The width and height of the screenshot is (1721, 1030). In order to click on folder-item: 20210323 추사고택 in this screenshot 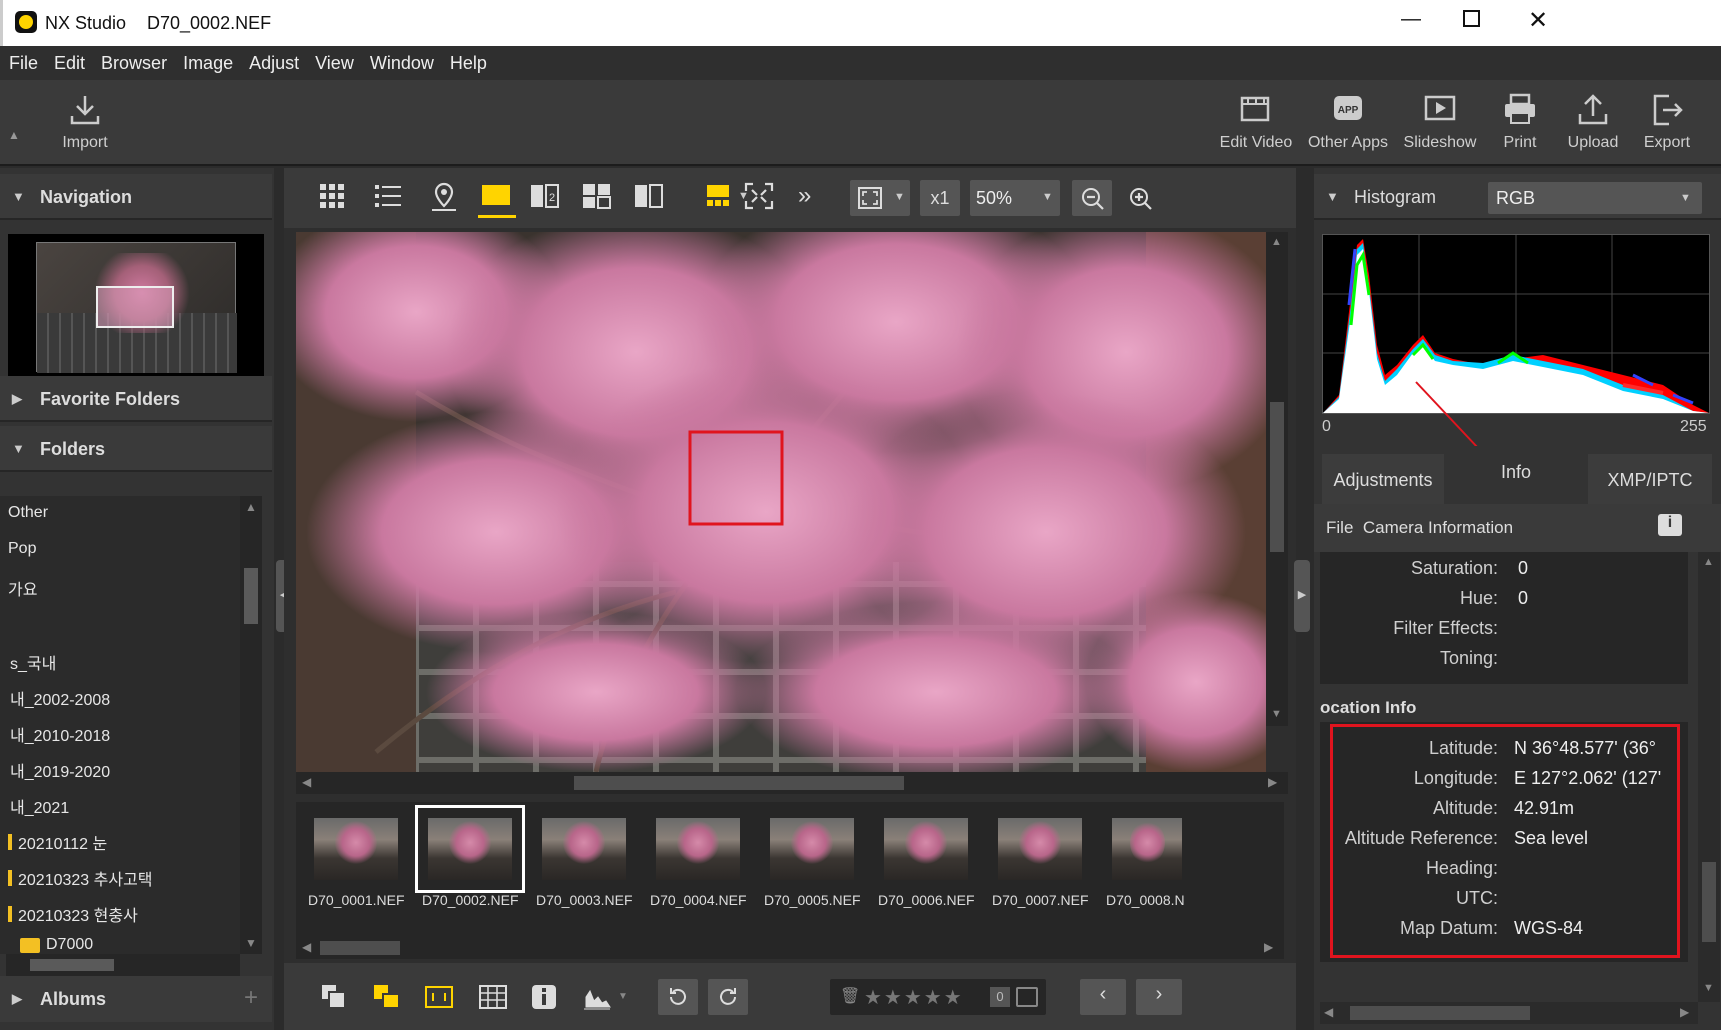, I will do `click(85, 878)`.